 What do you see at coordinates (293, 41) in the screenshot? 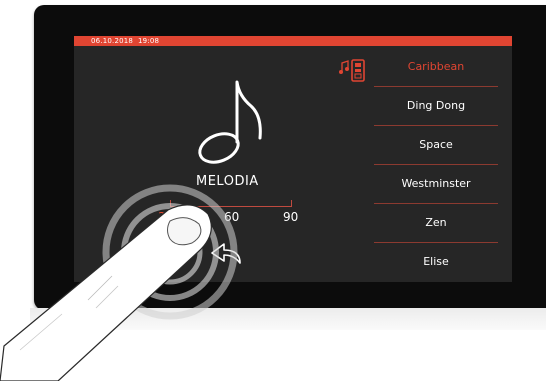
I see `status-bar: 06.10.2018 19:08` at bounding box center [293, 41].